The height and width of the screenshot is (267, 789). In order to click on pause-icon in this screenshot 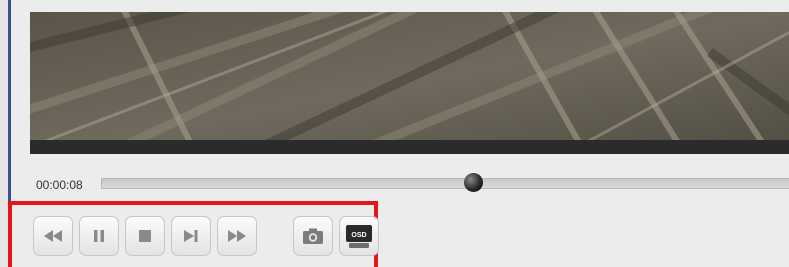, I will do `click(99, 236)`.